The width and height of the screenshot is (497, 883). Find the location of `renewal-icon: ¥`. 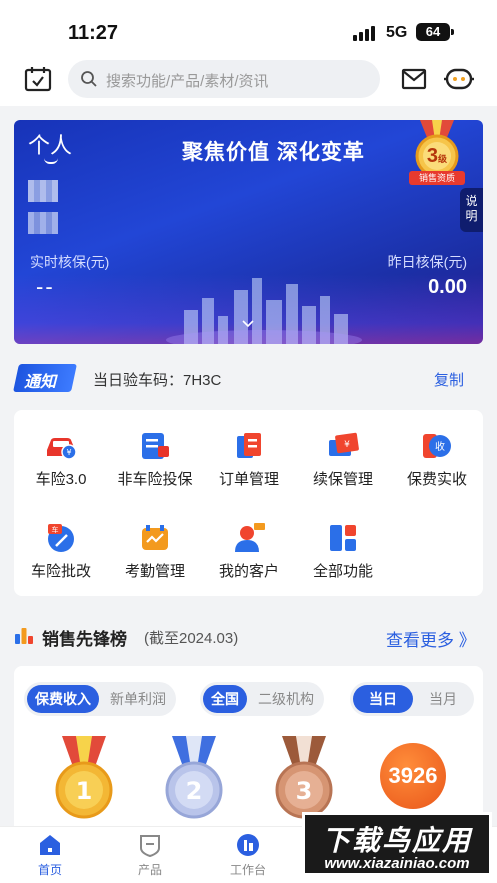

renewal-icon: ¥ is located at coordinates (344, 444).